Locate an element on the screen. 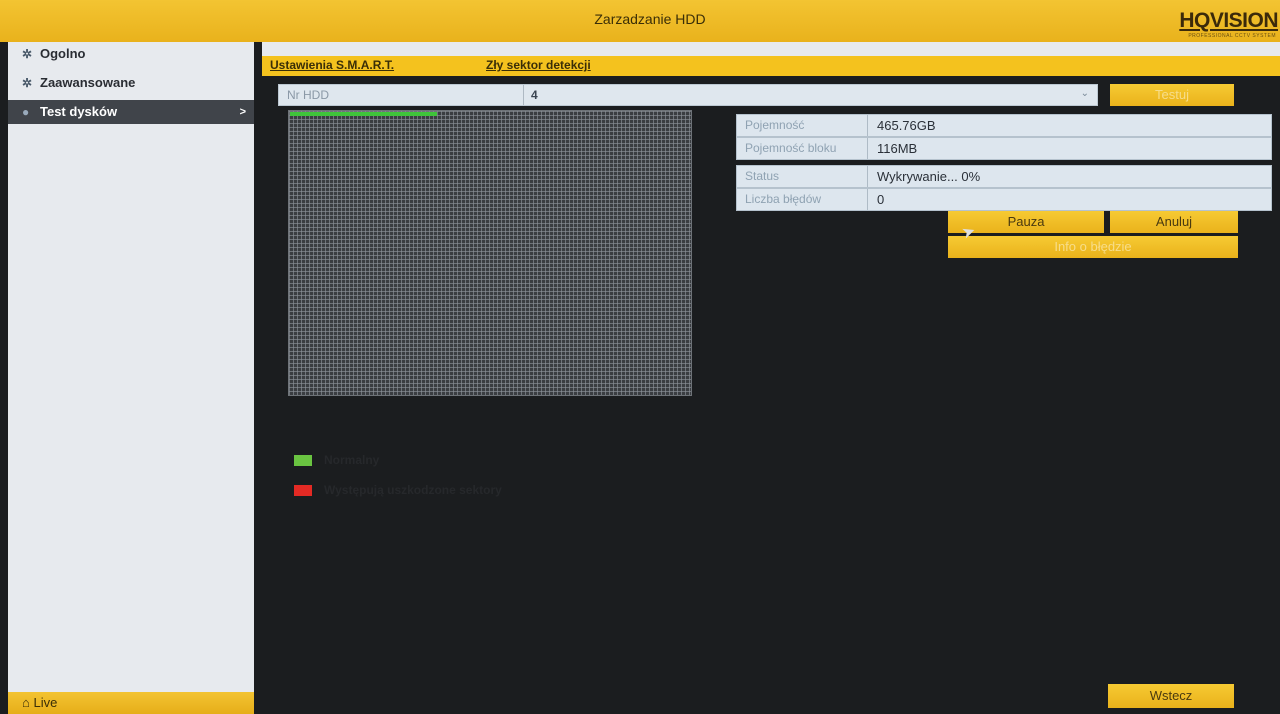 Image resolution: width=1280 pixels, height=714 pixels. chevron-right-icon: > is located at coordinates (242, 112).